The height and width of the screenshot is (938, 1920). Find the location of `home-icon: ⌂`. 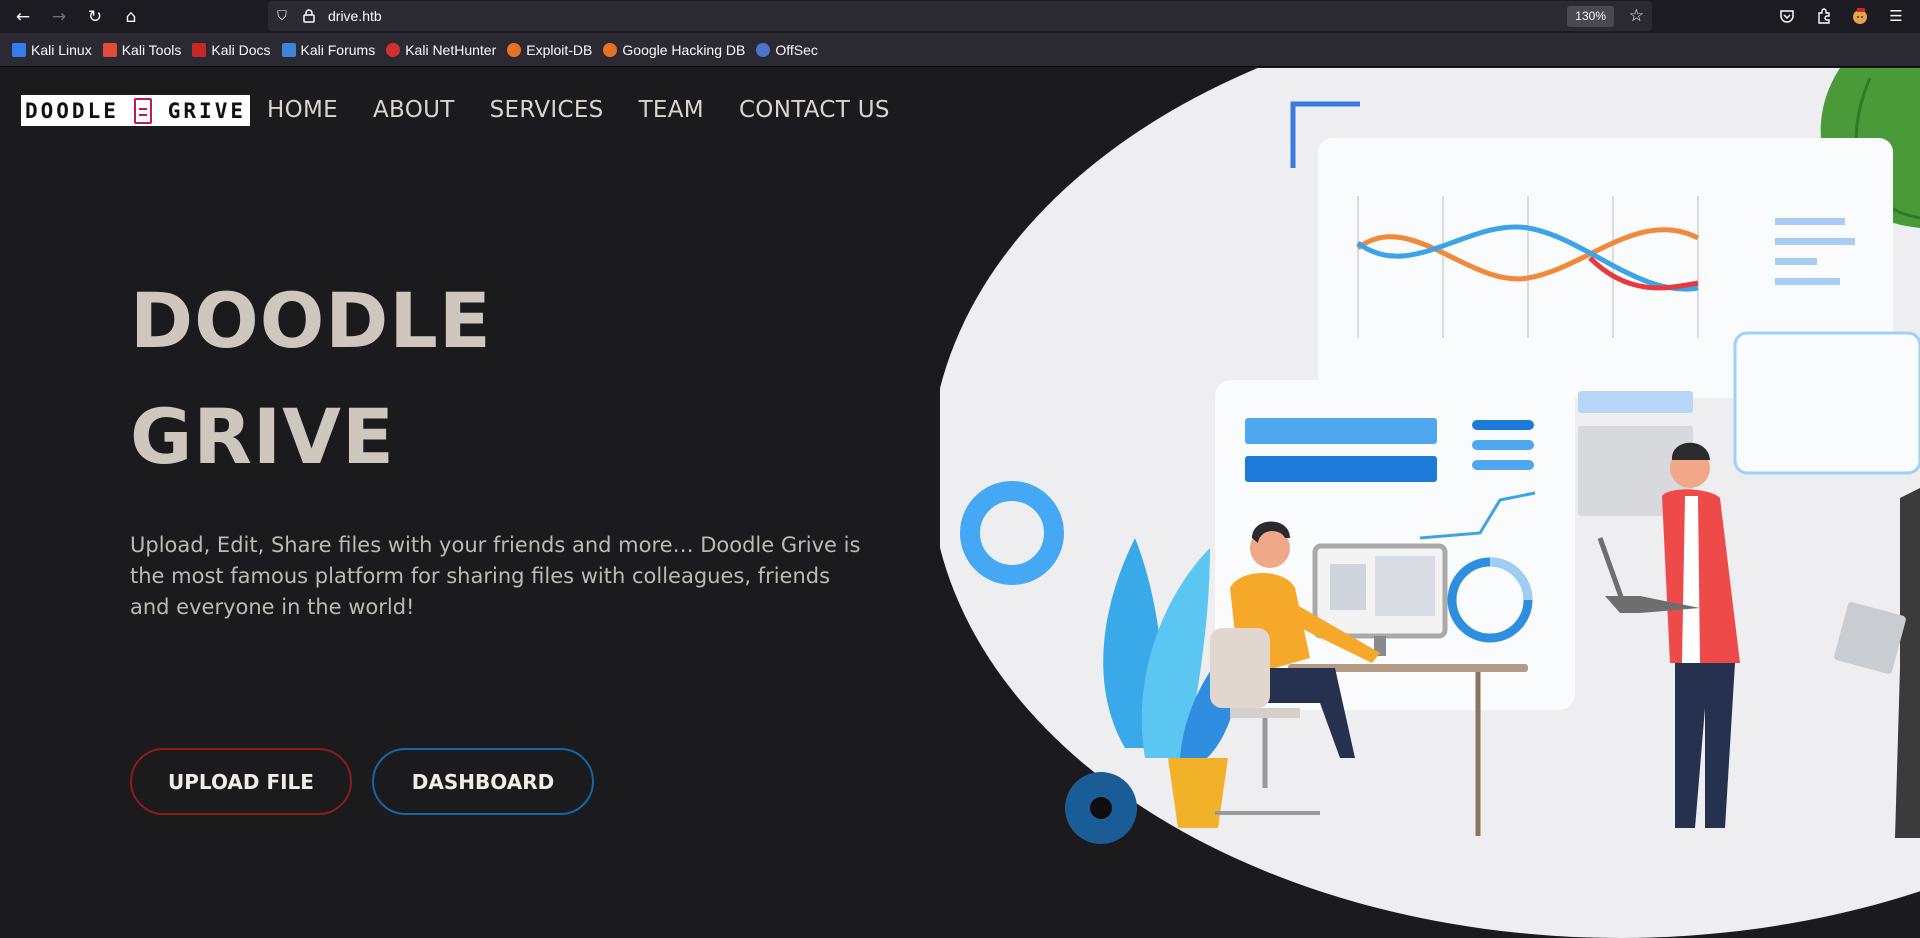

home-icon: ⌂ is located at coordinates (131, 17).